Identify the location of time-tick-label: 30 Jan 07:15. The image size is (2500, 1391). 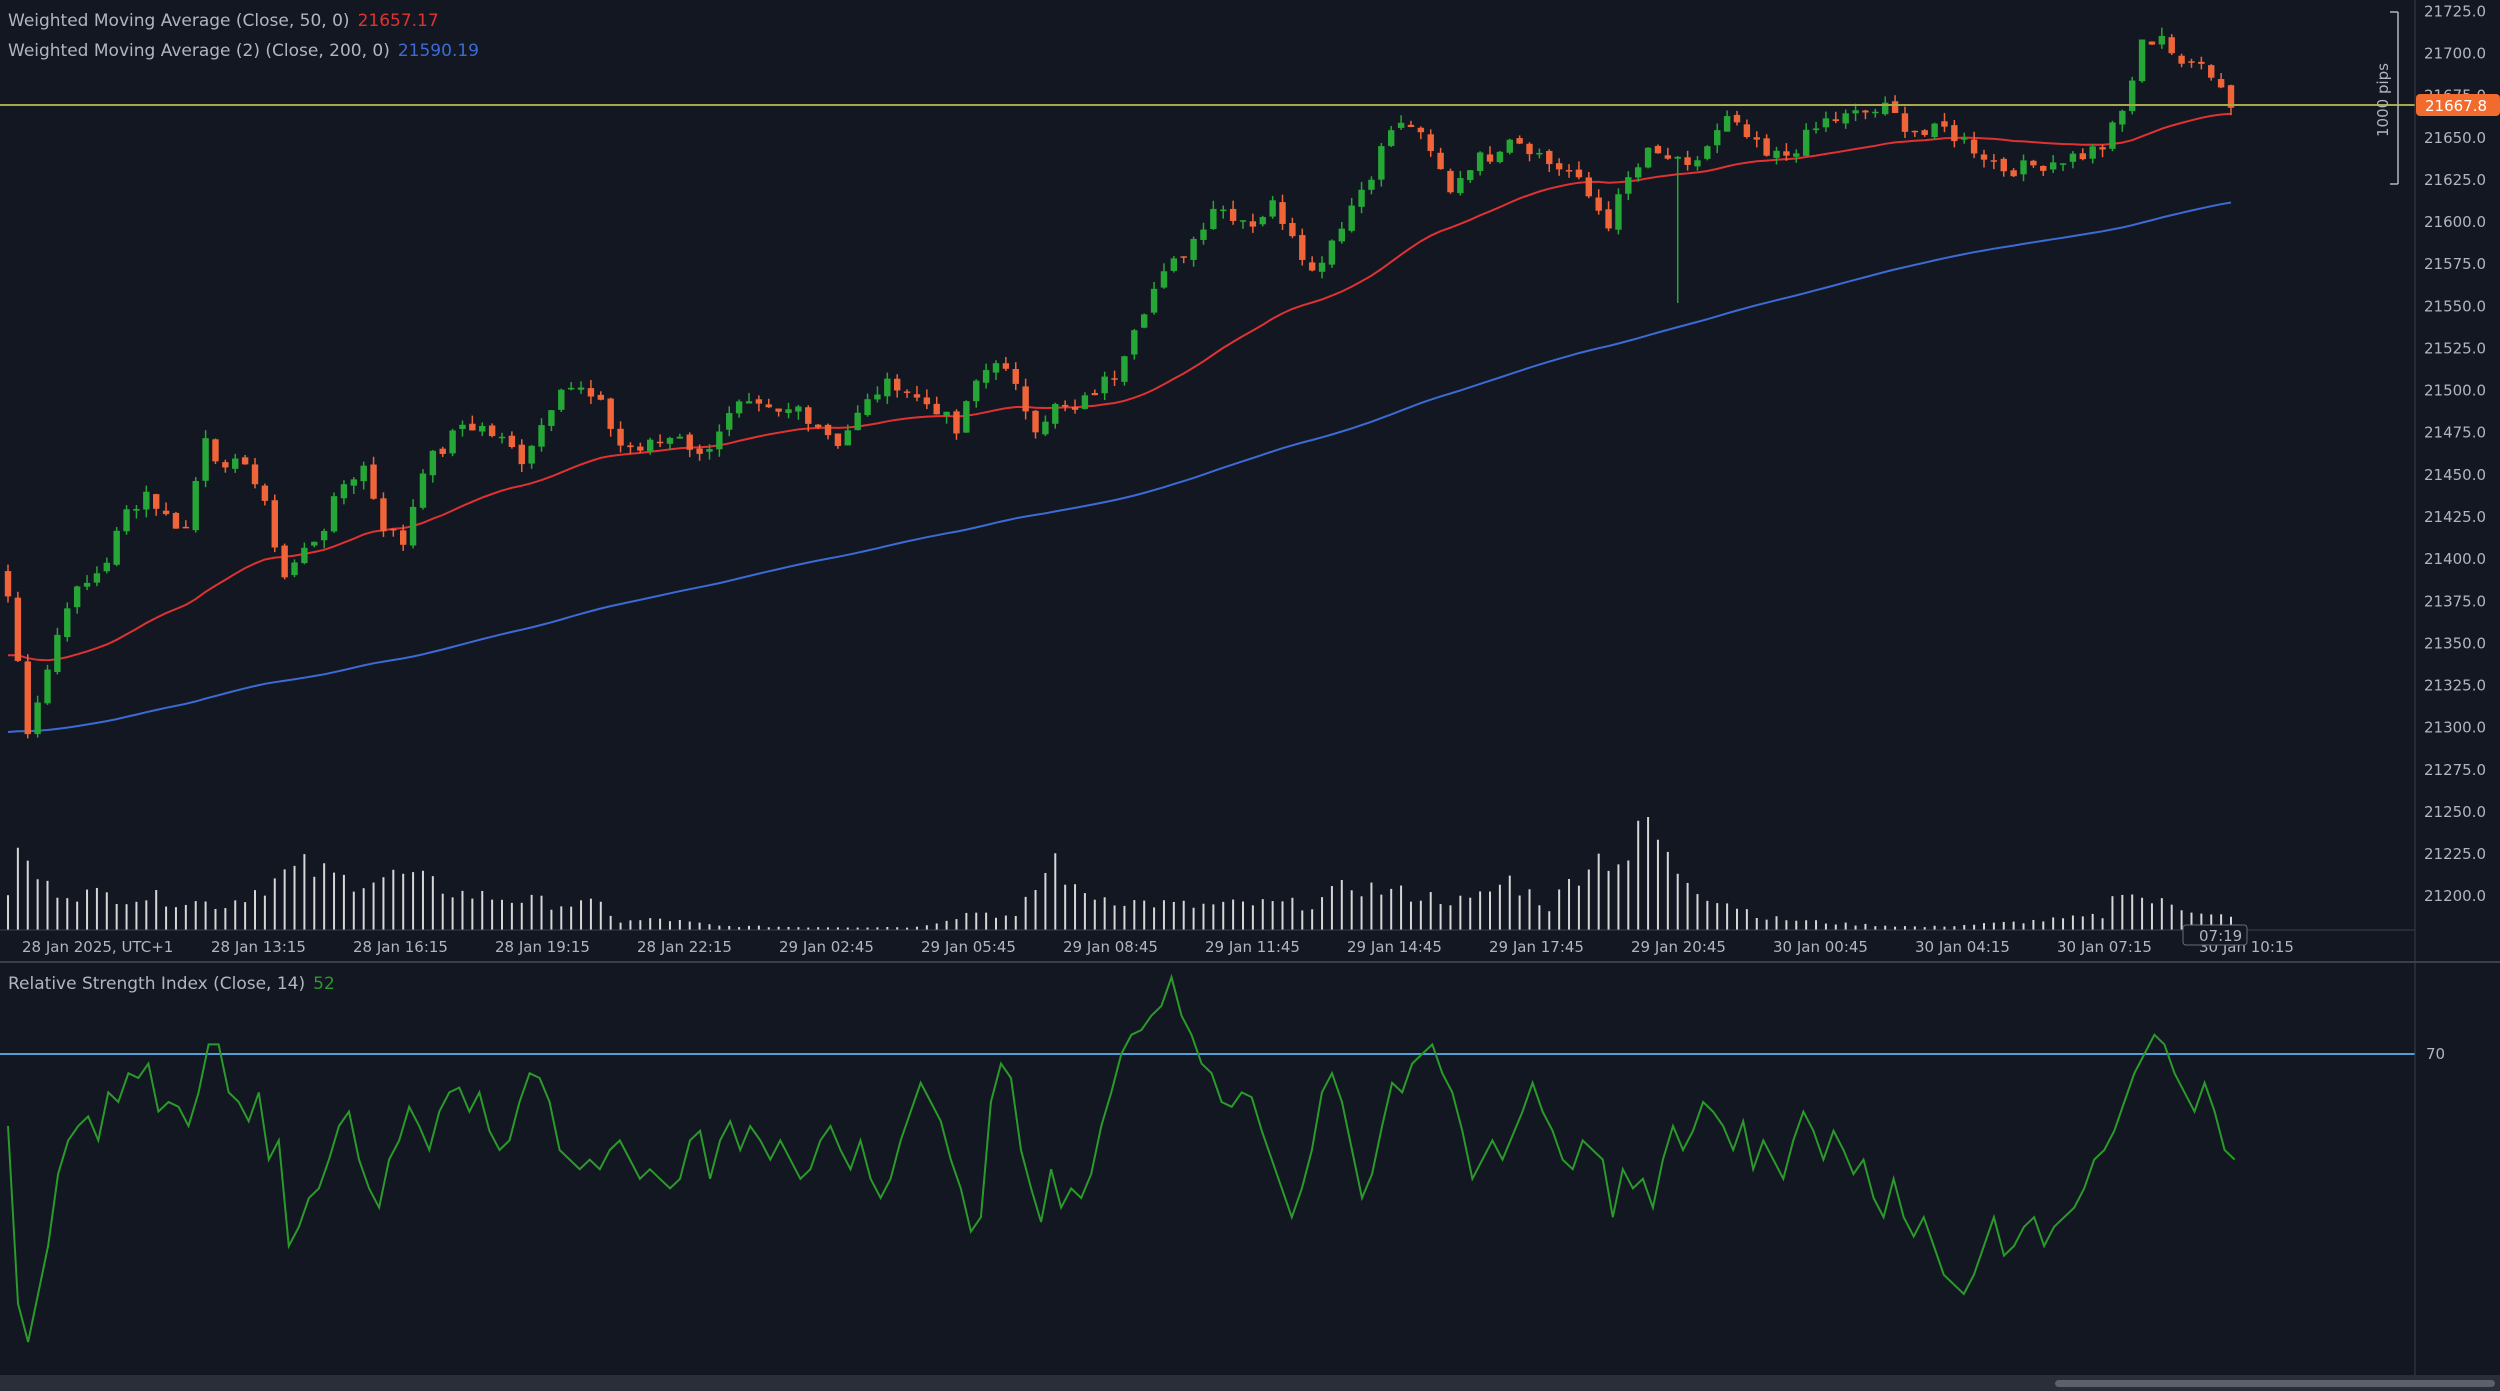
(2104, 947).